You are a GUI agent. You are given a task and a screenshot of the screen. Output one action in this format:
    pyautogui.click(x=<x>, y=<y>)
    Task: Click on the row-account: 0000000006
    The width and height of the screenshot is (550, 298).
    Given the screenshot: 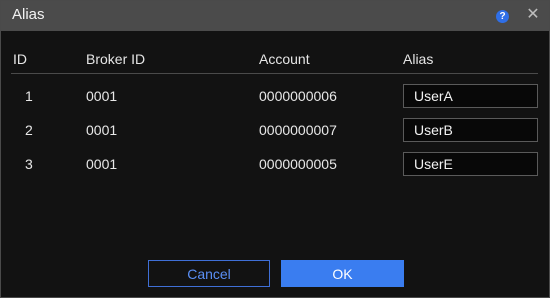 What is the action you would take?
    pyautogui.click(x=298, y=96)
    